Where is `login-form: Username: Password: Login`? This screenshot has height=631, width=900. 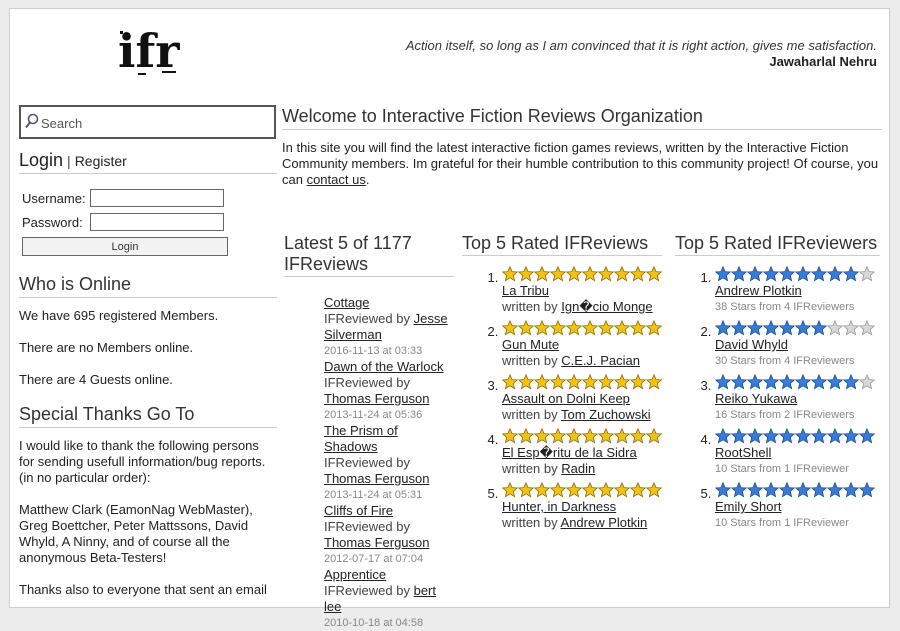 login-form: Username: Password: Login is located at coordinates (148, 221).